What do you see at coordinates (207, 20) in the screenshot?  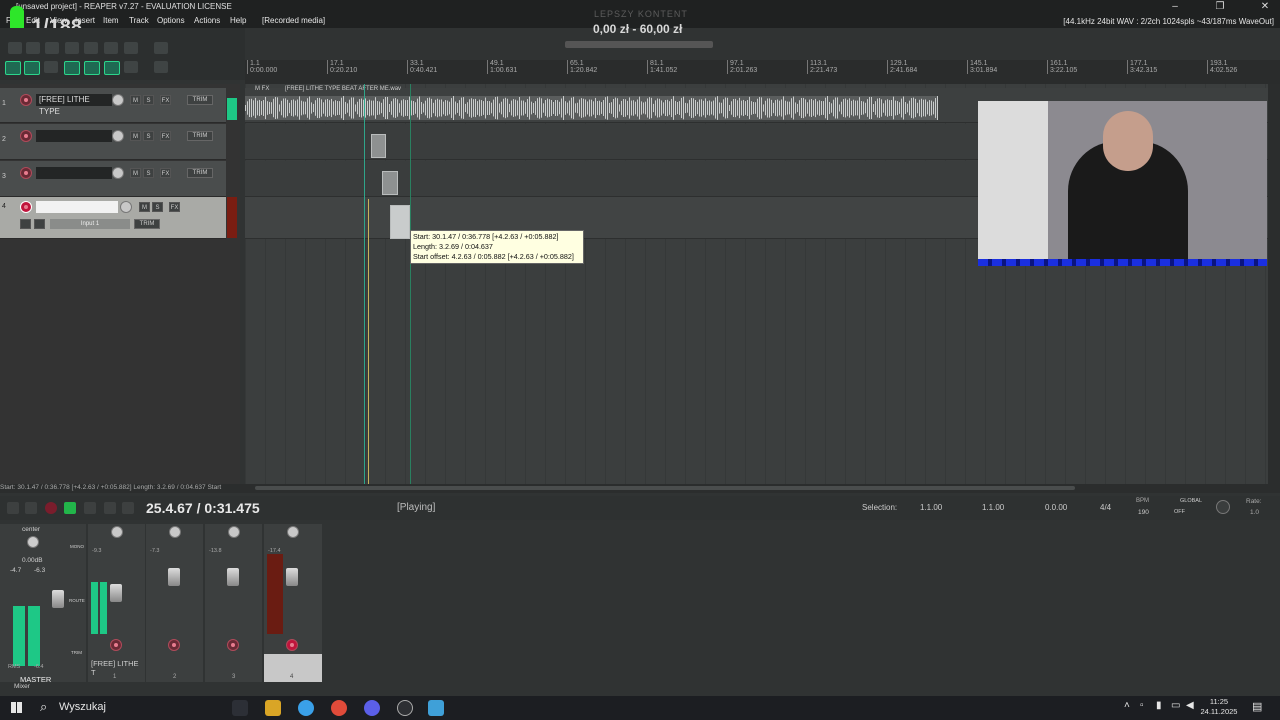 I see `menu-actions: Actions` at bounding box center [207, 20].